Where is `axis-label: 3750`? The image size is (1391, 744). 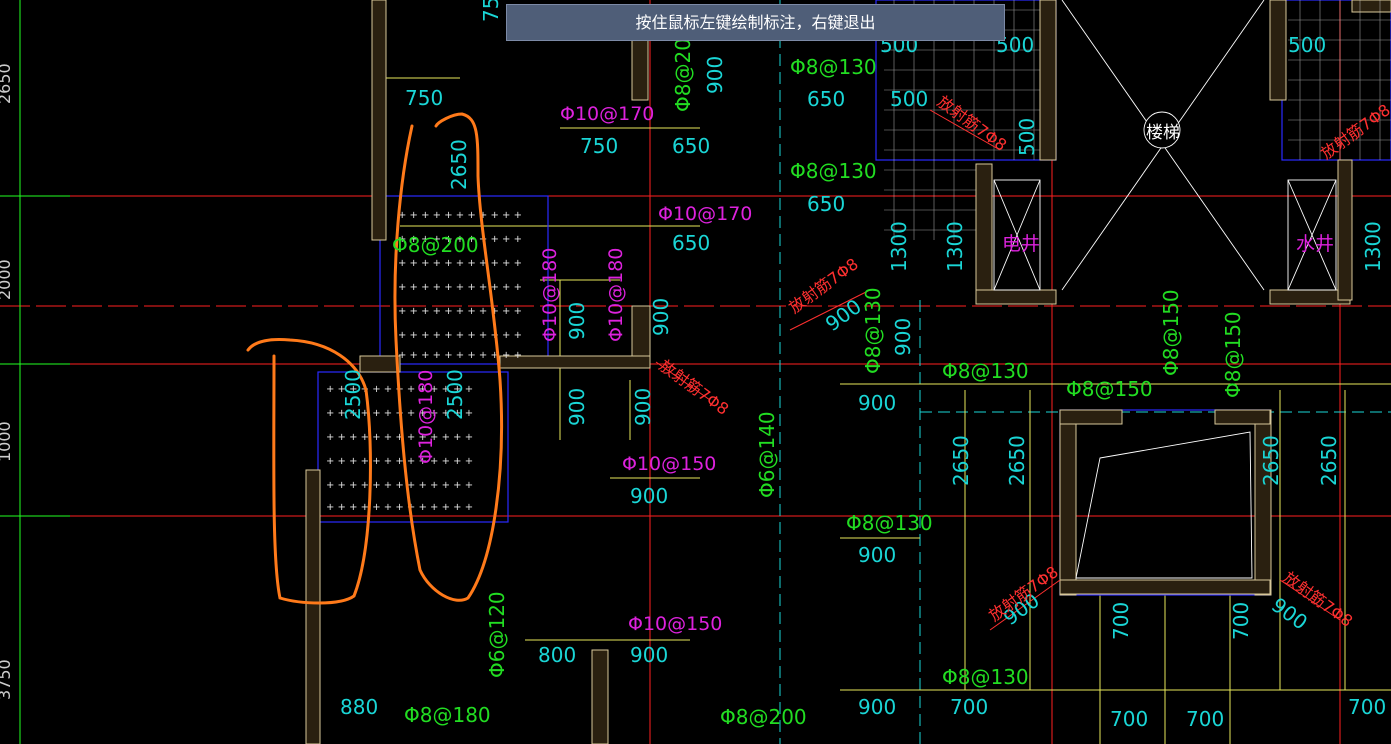 axis-label: 3750 is located at coordinates (7, 679).